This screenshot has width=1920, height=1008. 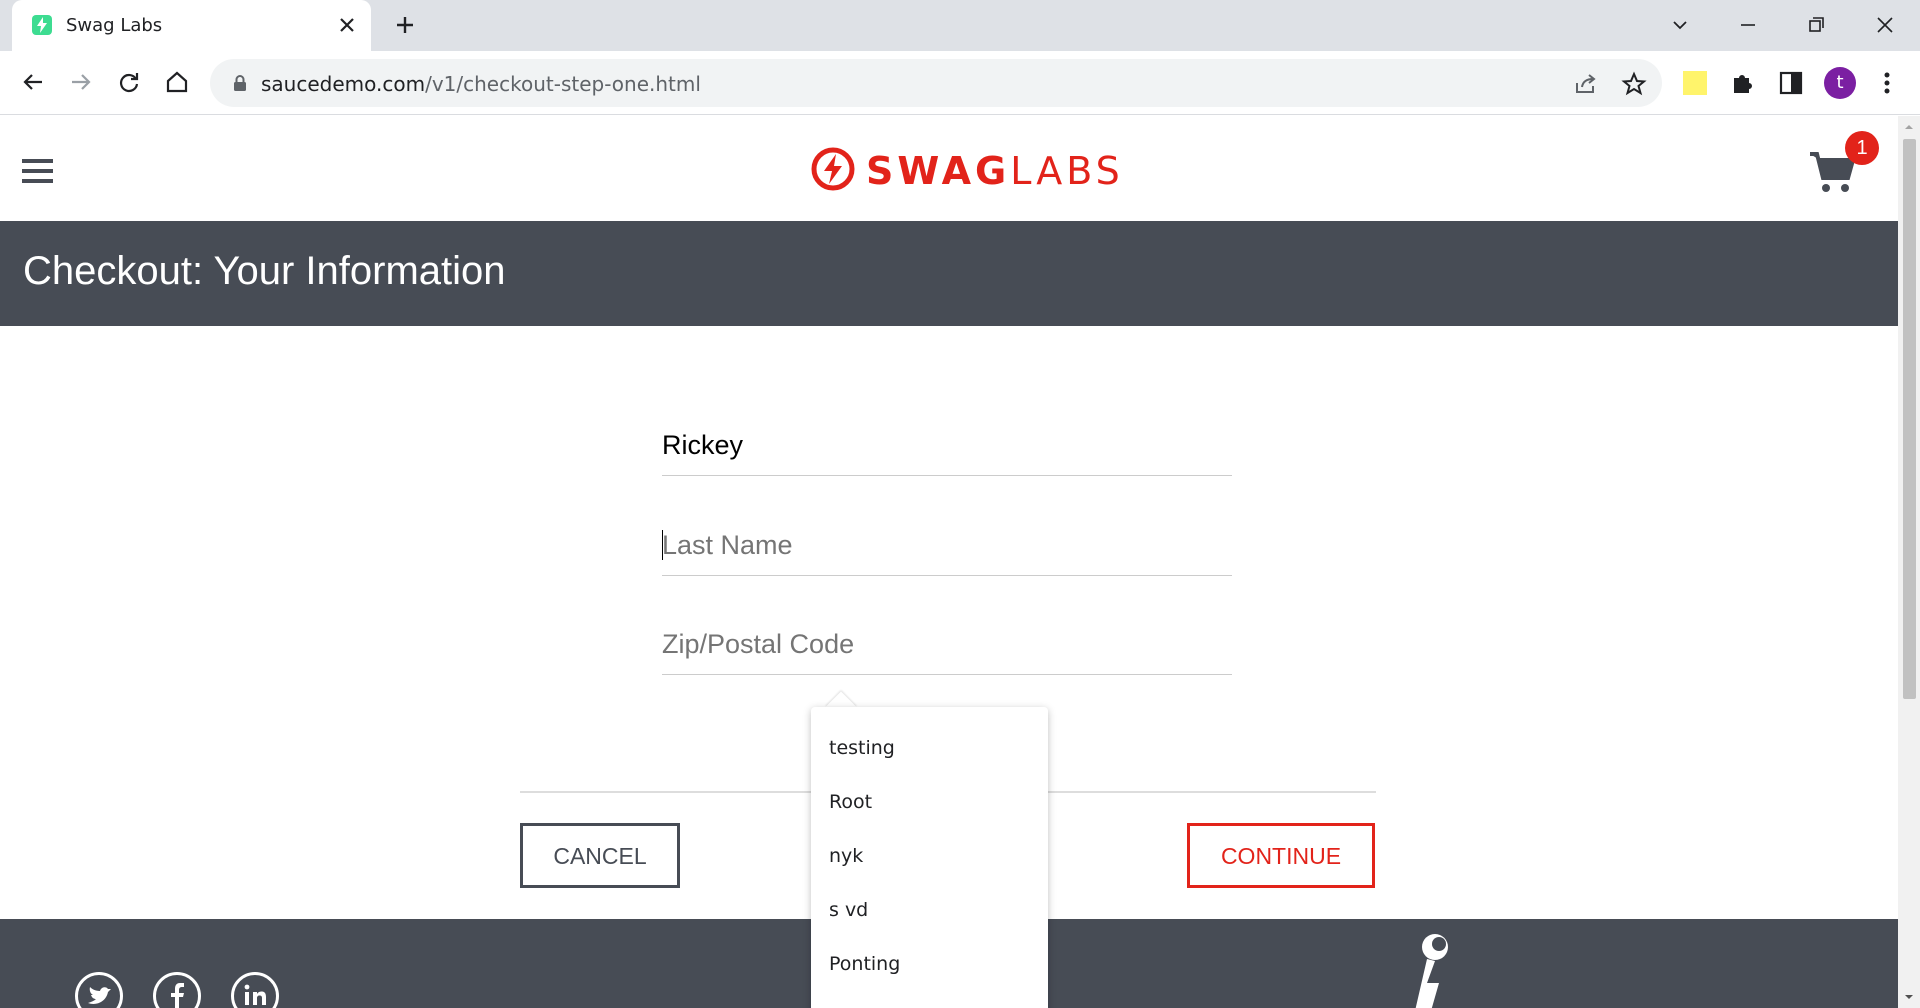 I want to click on logo-text: SWAGLABS, so click(x=995, y=171).